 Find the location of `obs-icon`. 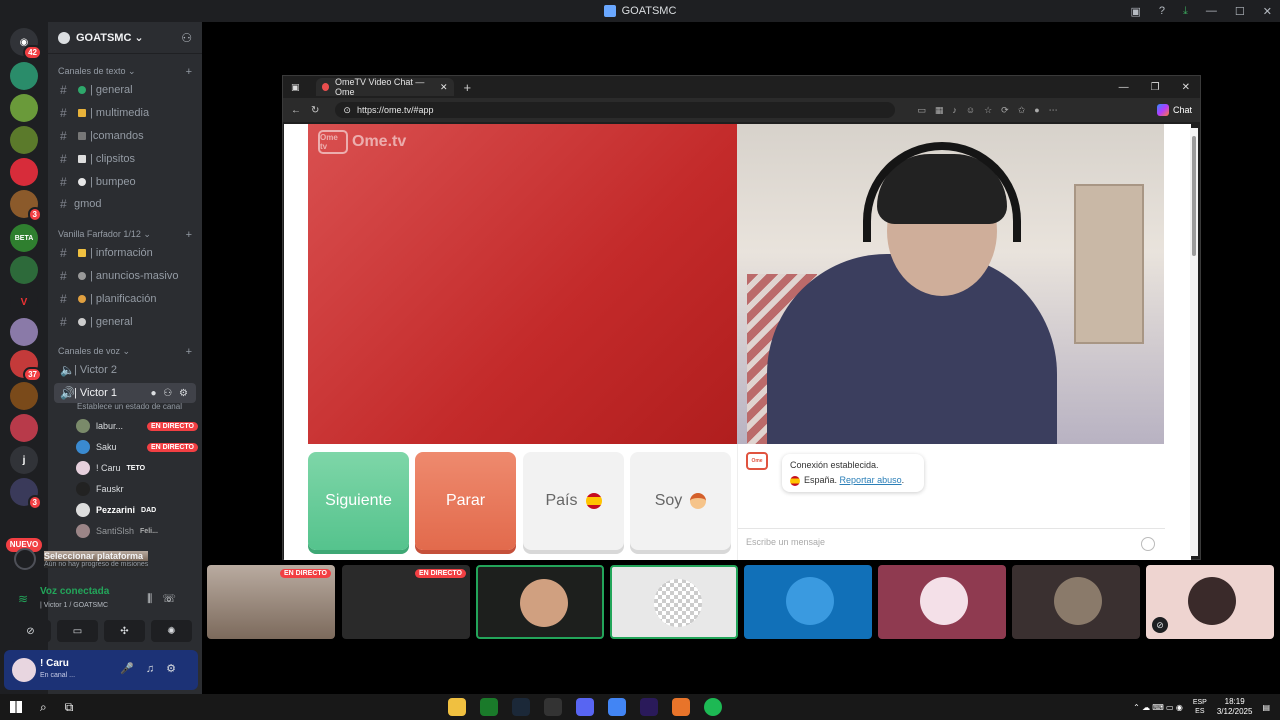

obs-icon is located at coordinates (553, 707).